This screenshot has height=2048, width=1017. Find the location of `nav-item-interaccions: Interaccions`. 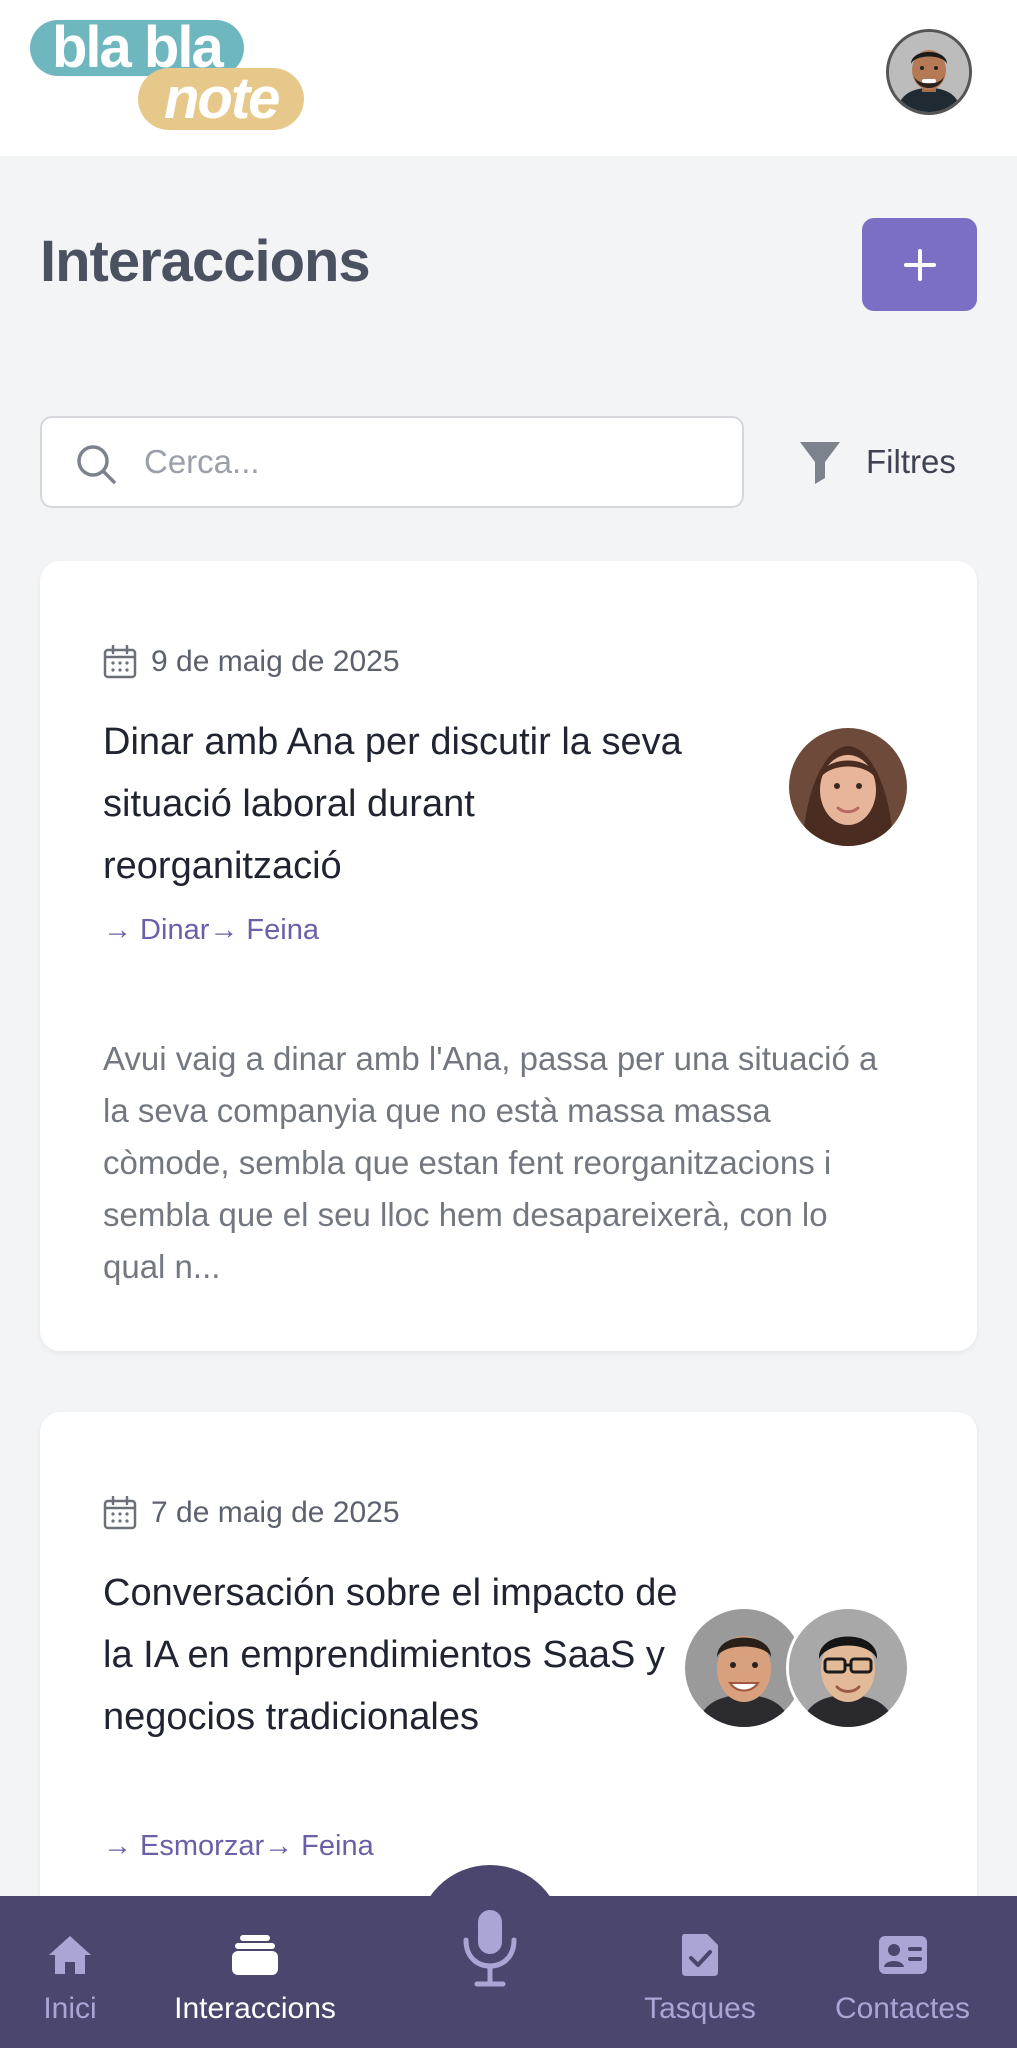

nav-item-interaccions: Interaccions is located at coordinates (255, 1972).